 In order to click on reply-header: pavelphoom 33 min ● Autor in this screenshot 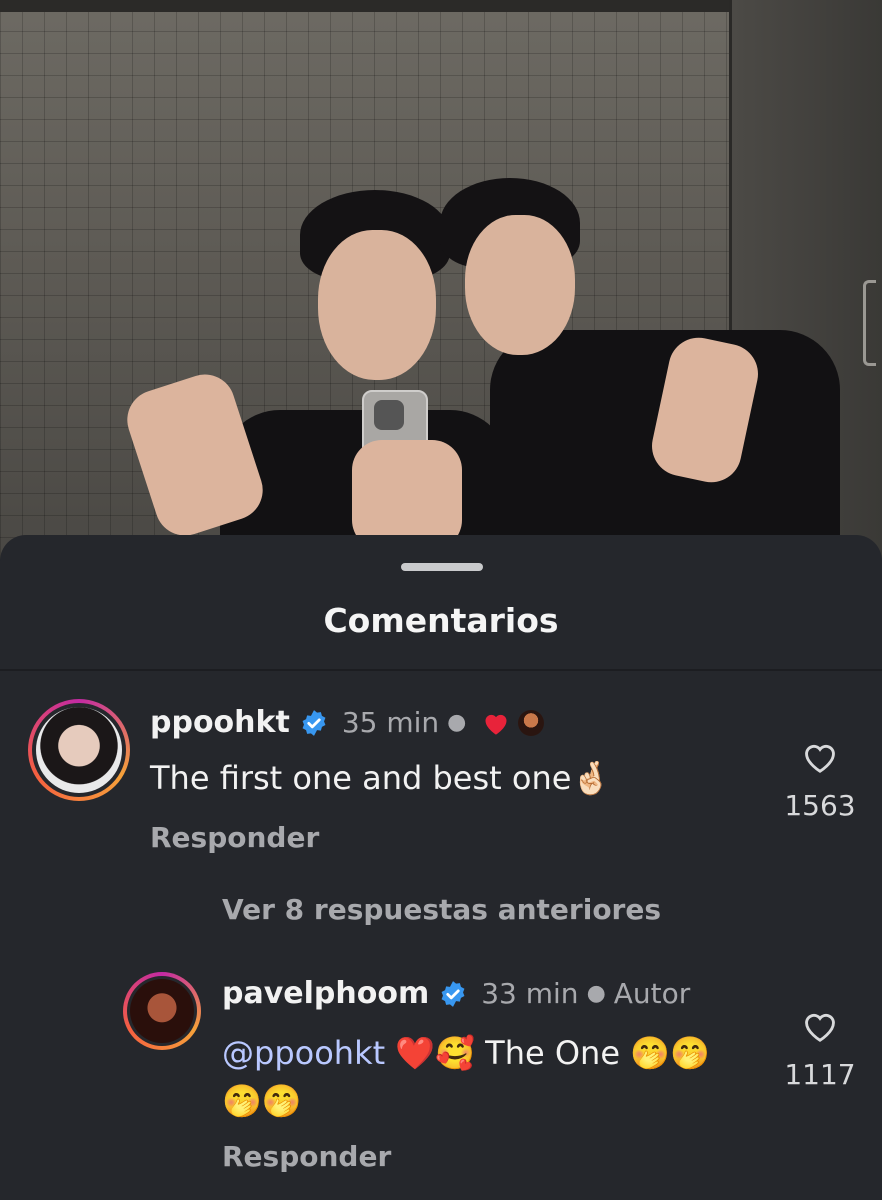, I will do `click(456, 993)`.